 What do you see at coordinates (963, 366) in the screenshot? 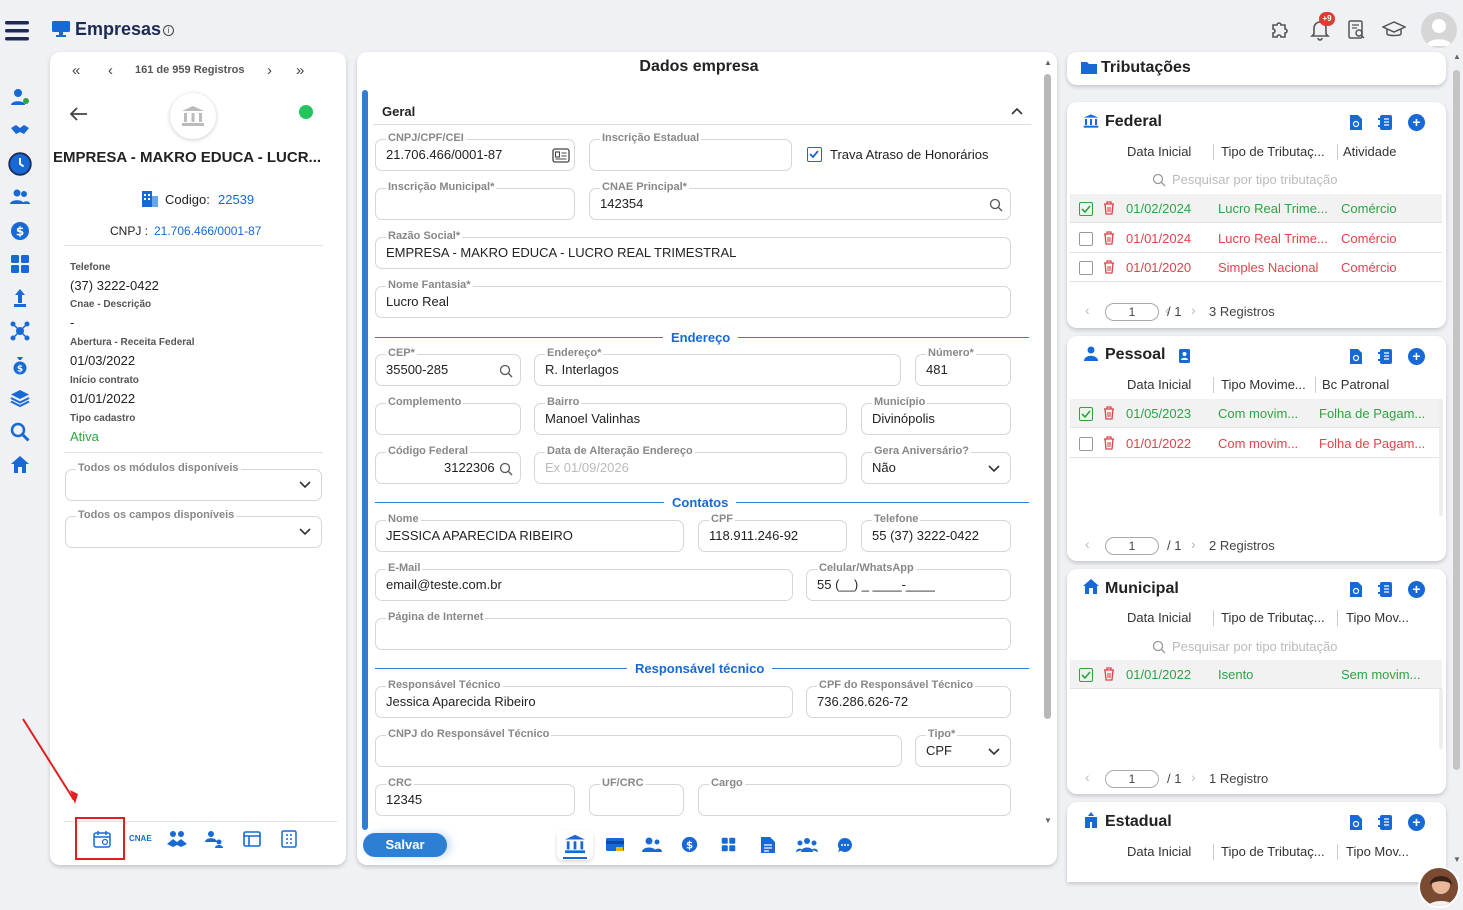
I see `numero-field: Número* 481` at bounding box center [963, 366].